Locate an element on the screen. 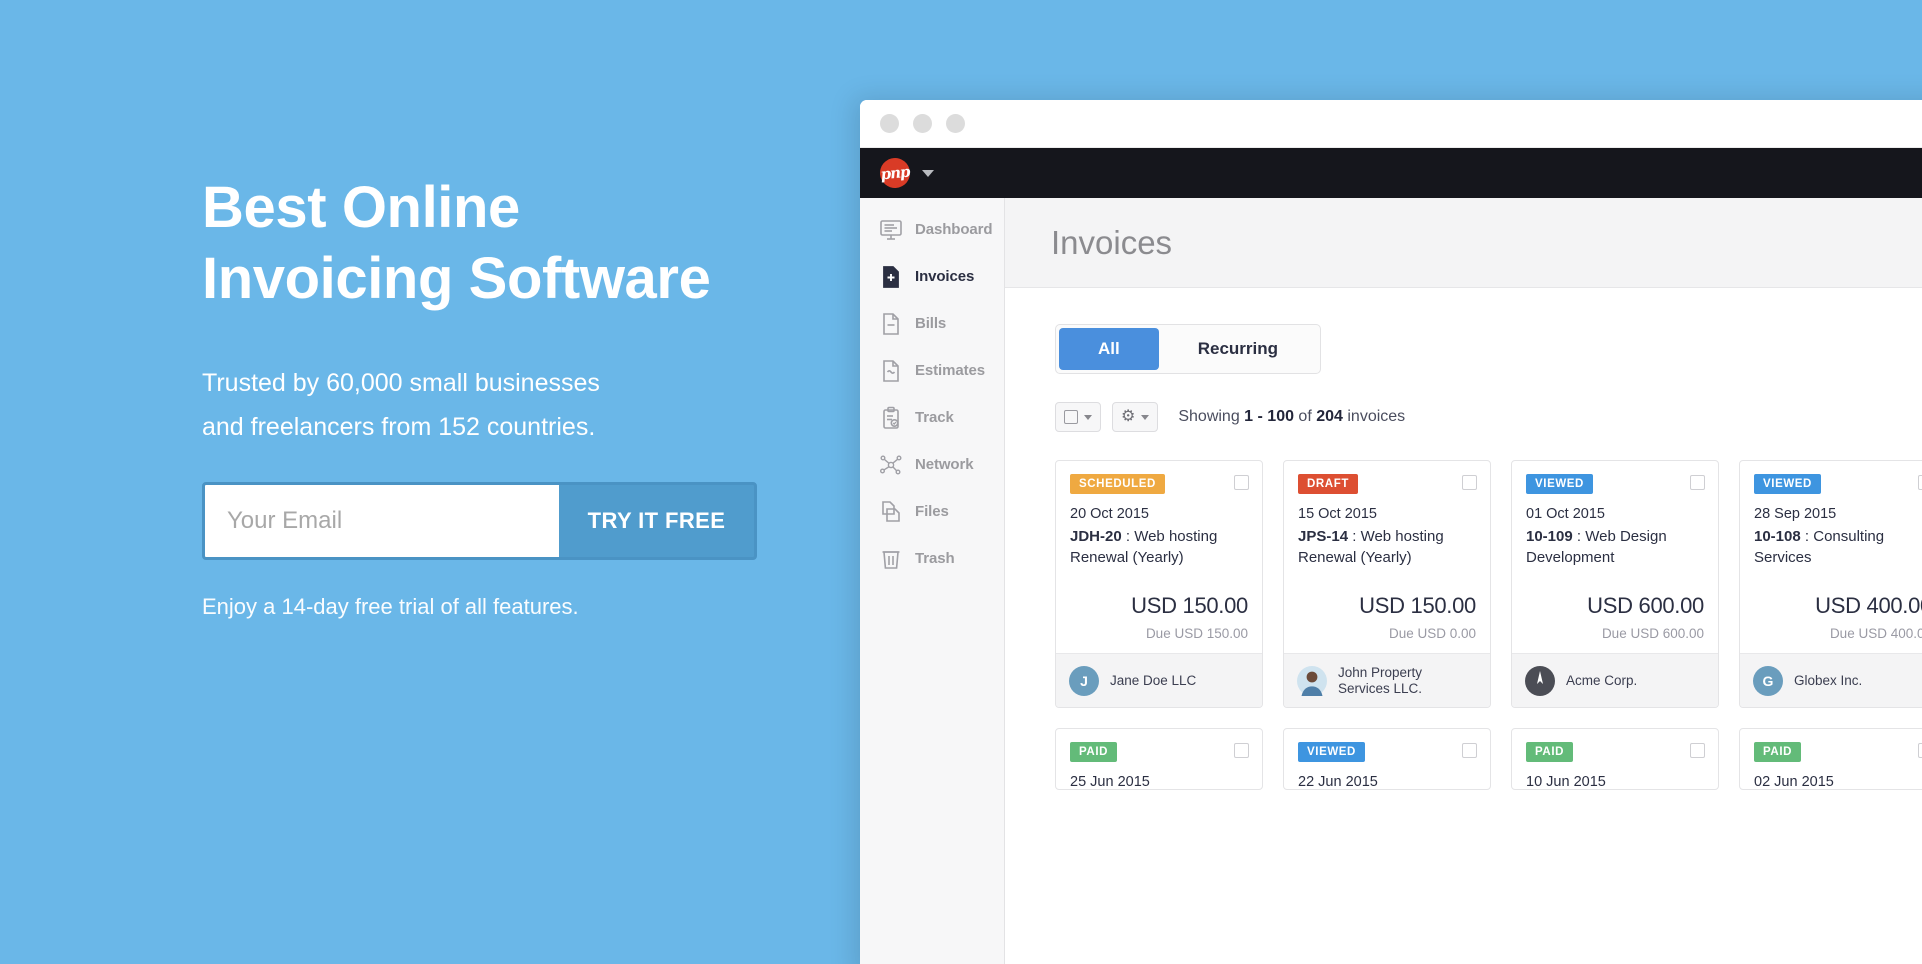 The height and width of the screenshot is (964, 1922). sidebar-item-invoices: Invoices is located at coordinates (932, 276).